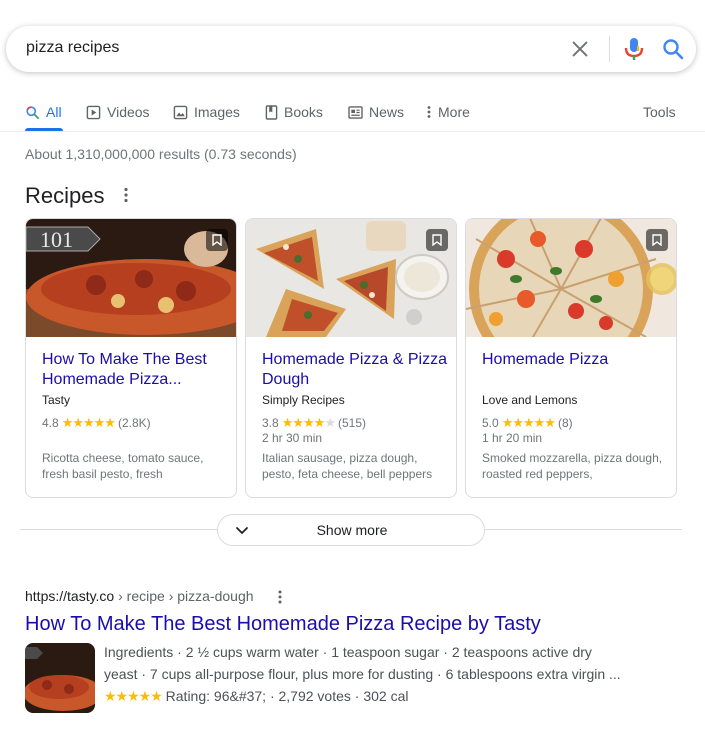 The image size is (705, 739). I want to click on recipe-time: 1 hr 20 min, so click(512, 438).